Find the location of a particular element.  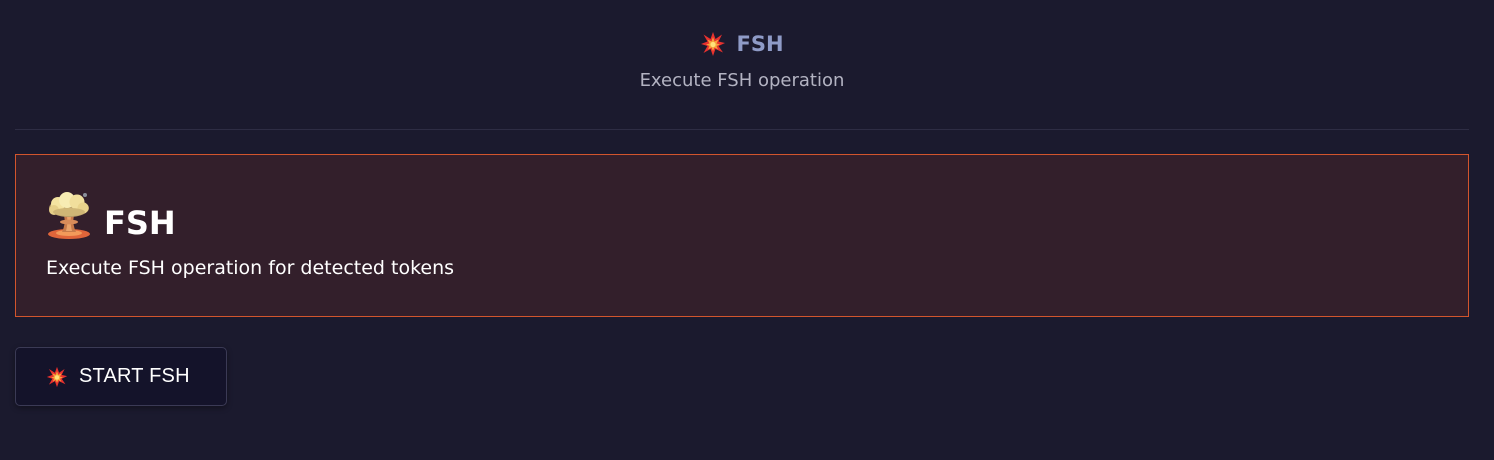

card-heading: FSH is located at coordinates (111, 214).